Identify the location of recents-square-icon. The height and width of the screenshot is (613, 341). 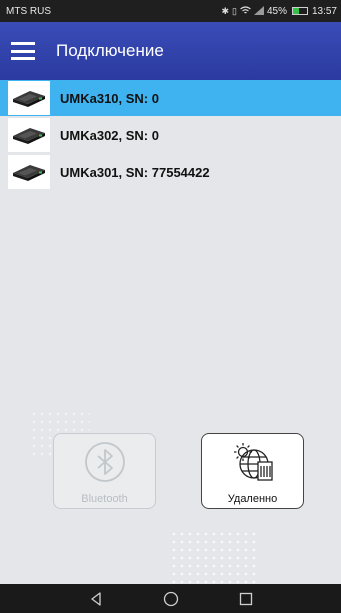
(246, 599).